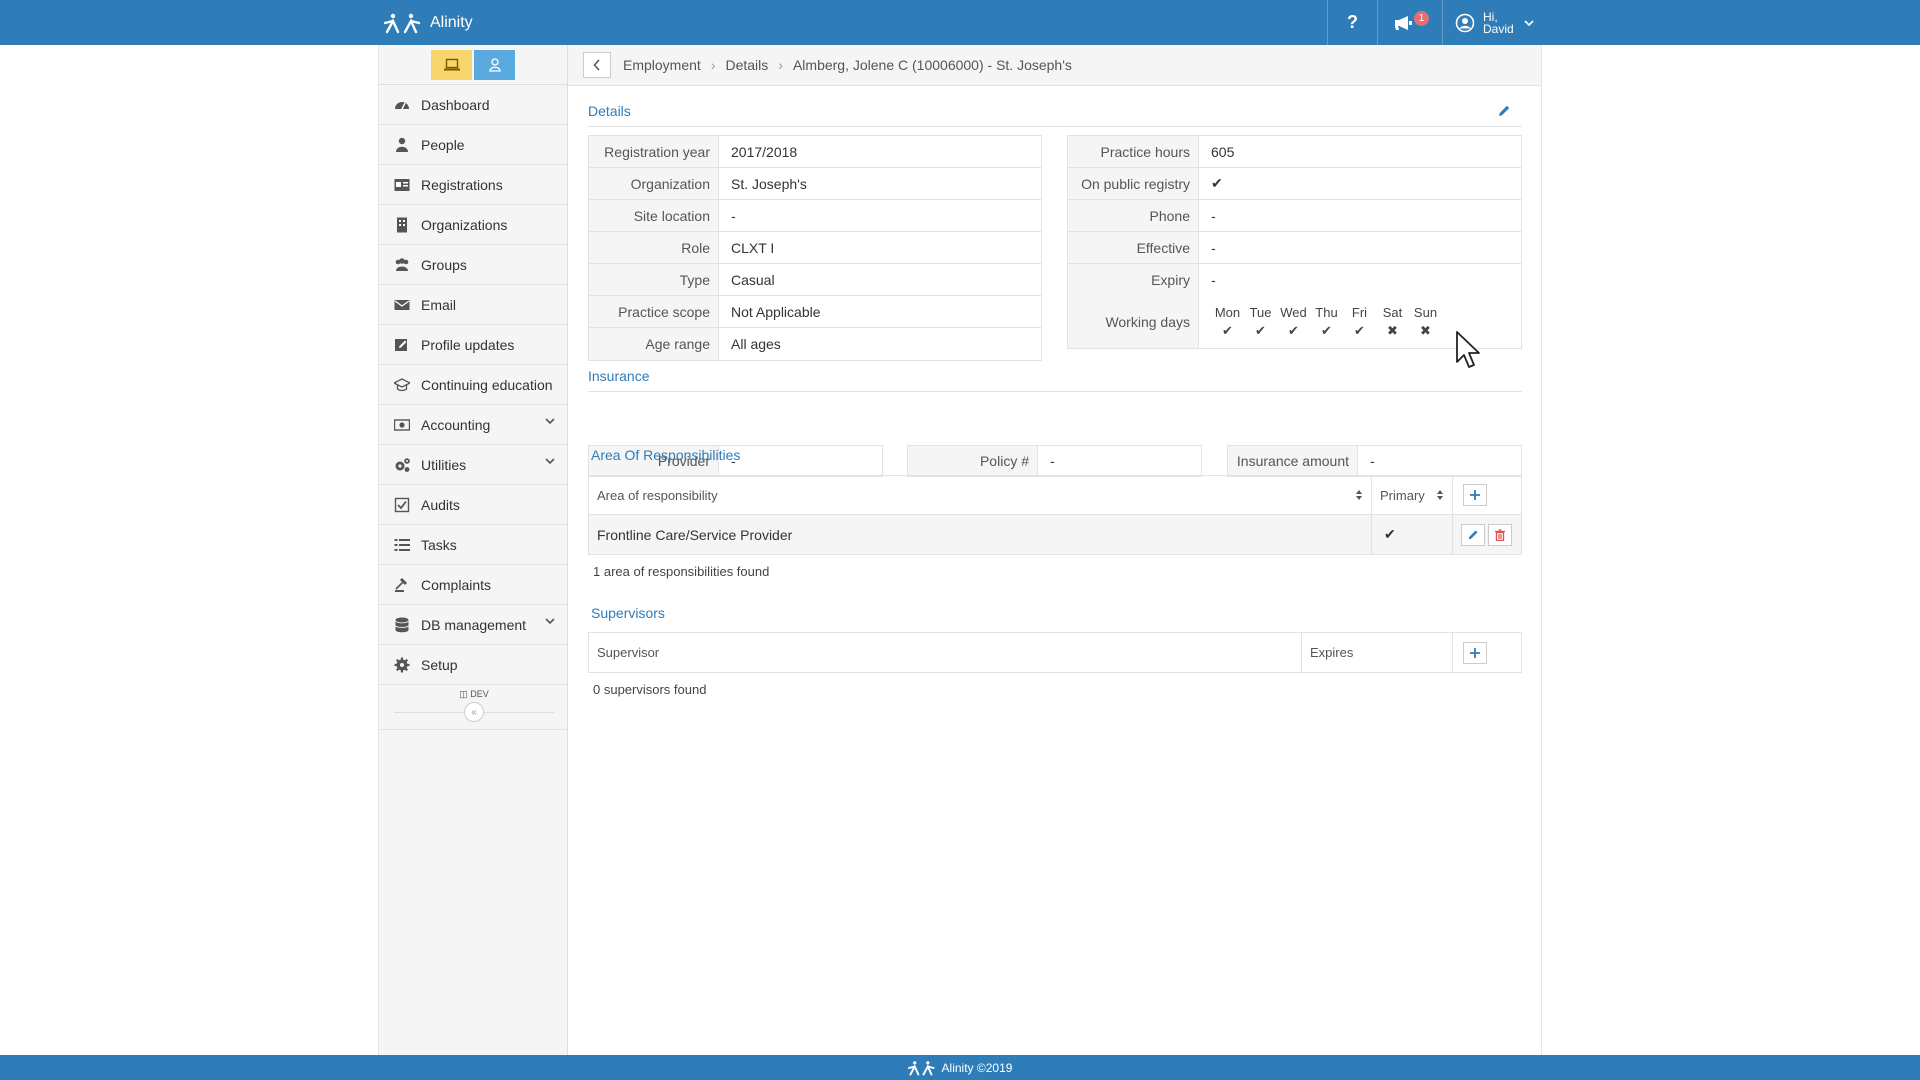 The height and width of the screenshot is (1080, 1920). I want to click on checkbox-icon, so click(402, 505).